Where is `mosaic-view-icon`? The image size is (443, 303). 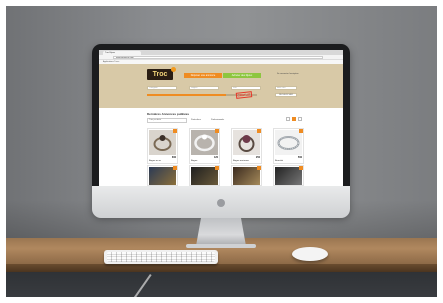
mosaic-view-icon is located at coordinates (300, 119).